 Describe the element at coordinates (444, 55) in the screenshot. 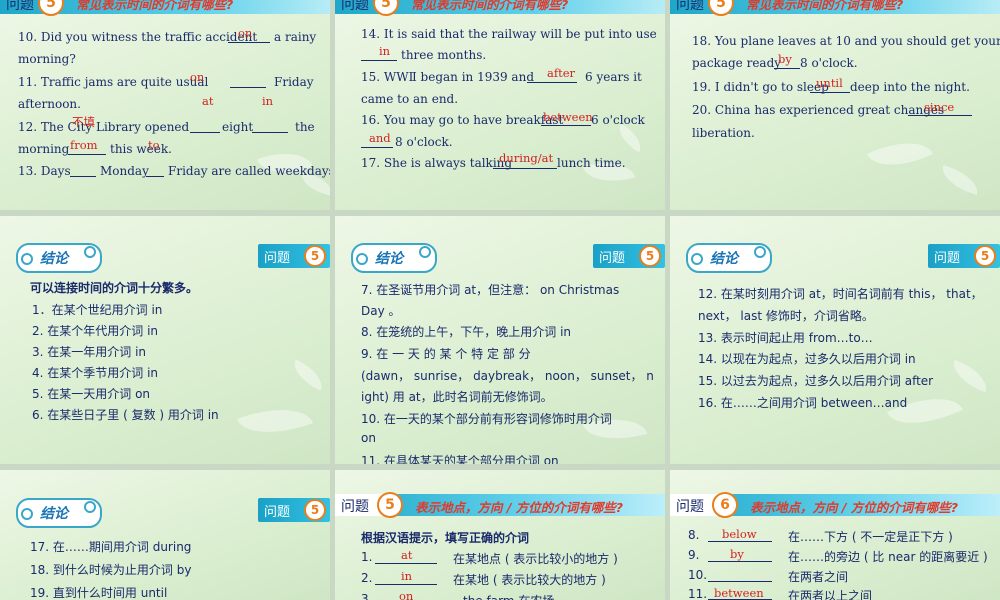

I see `sentence-text: three months.` at that location.